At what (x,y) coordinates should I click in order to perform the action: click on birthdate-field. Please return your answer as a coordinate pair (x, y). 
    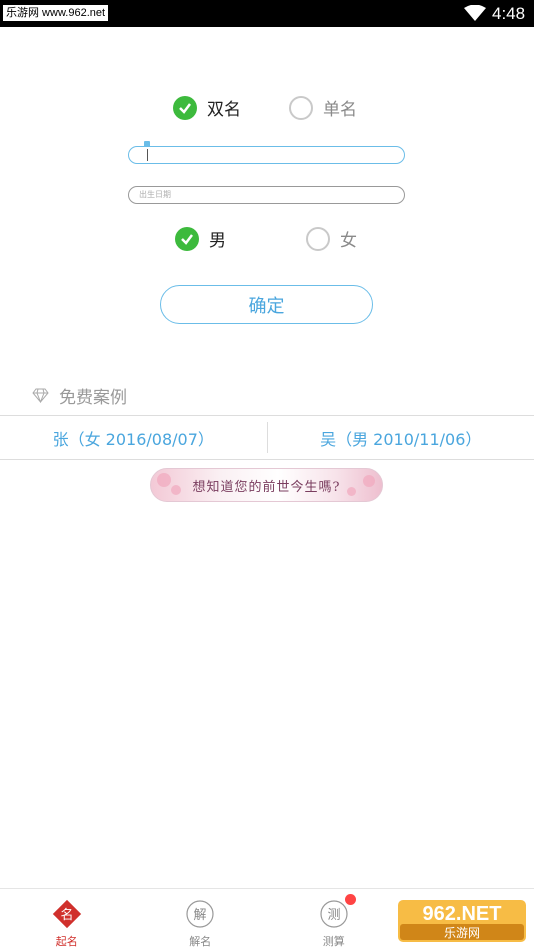
    Looking at the image, I should click on (266, 195).